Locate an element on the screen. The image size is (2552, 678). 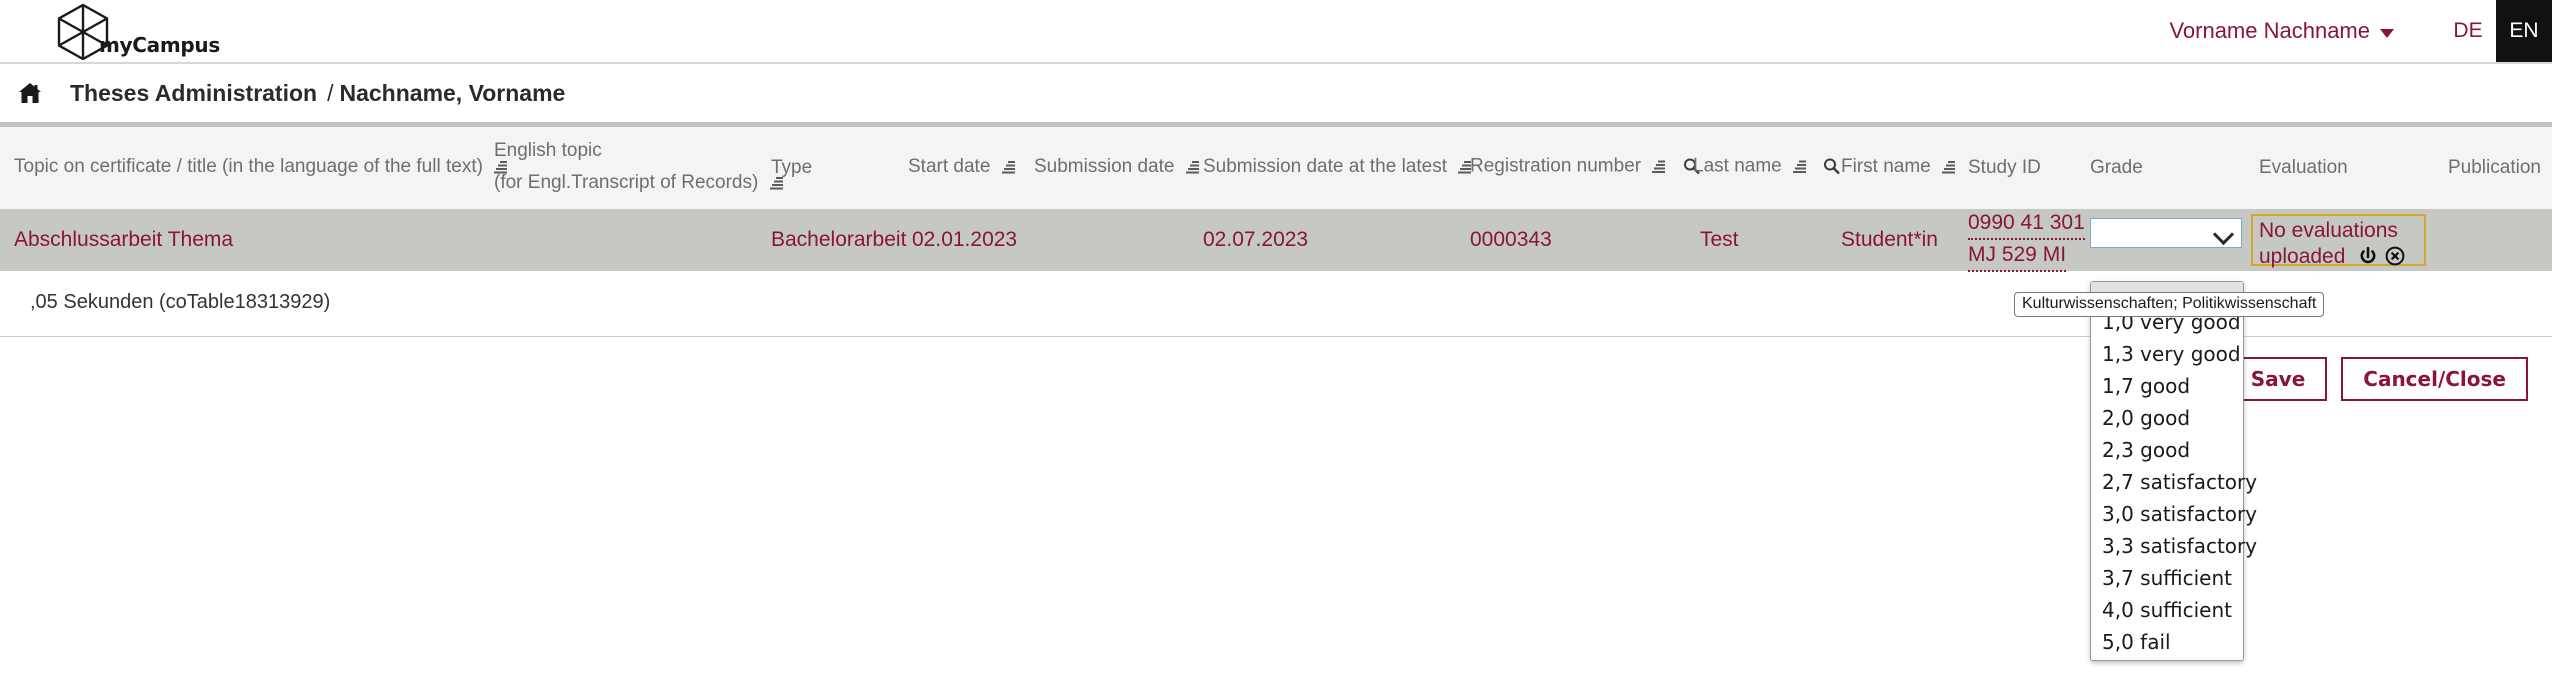
cell-last-name: Test is located at coordinates (1719, 239).